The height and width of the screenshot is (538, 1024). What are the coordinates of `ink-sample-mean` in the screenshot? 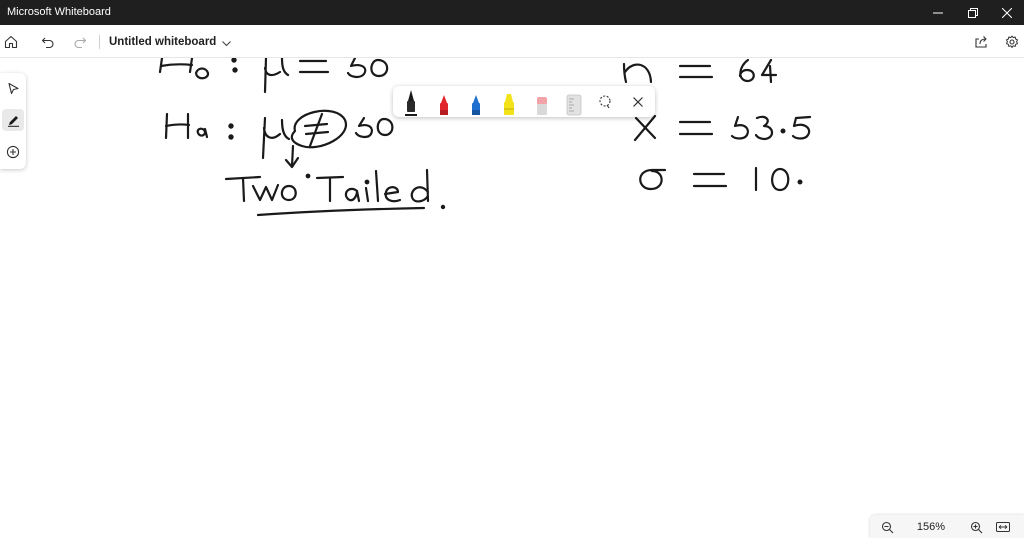 It's located at (722, 126).